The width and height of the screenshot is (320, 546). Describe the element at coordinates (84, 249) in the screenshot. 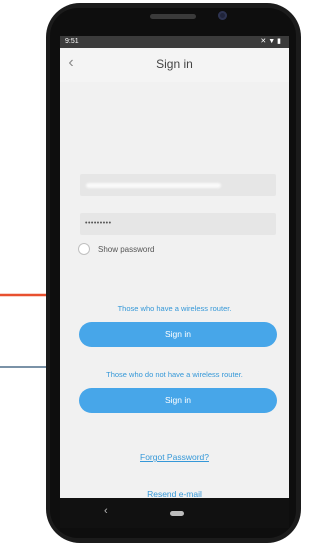

I see `show-password-radio` at that location.